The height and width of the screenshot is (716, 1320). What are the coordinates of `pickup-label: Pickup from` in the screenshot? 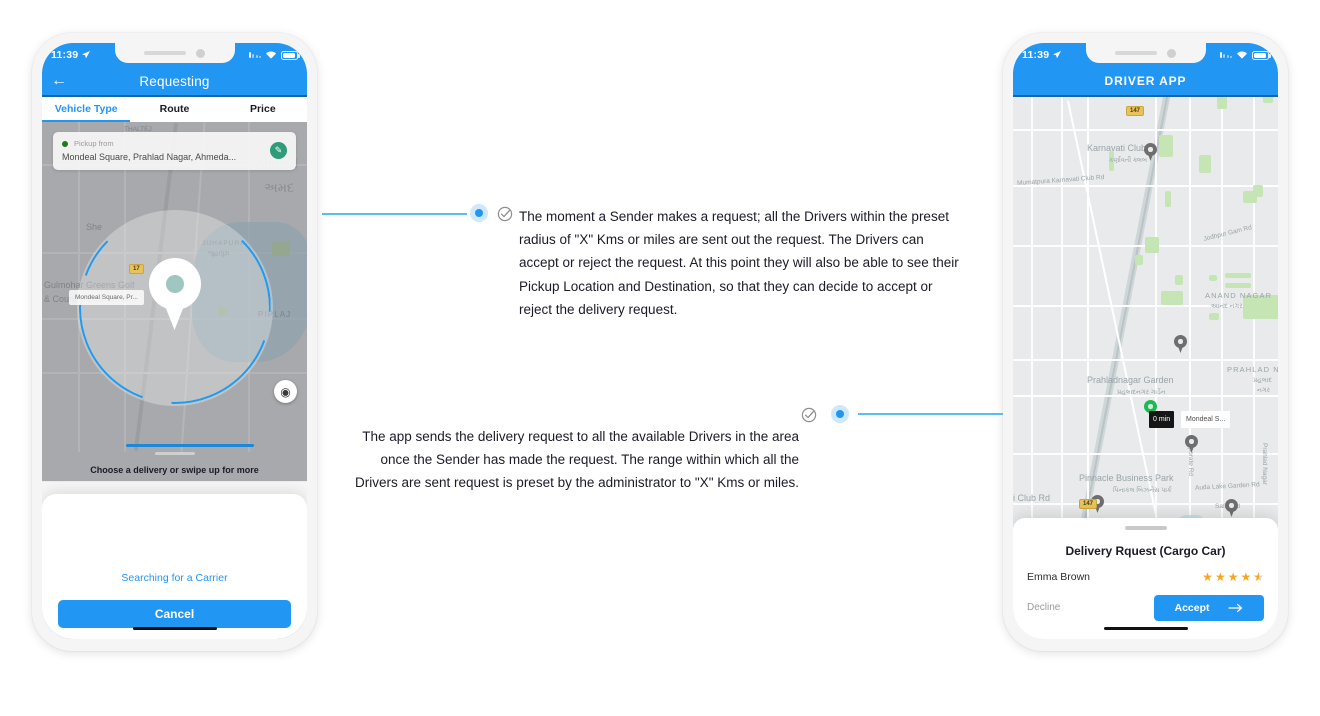 It's located at (94, 143).